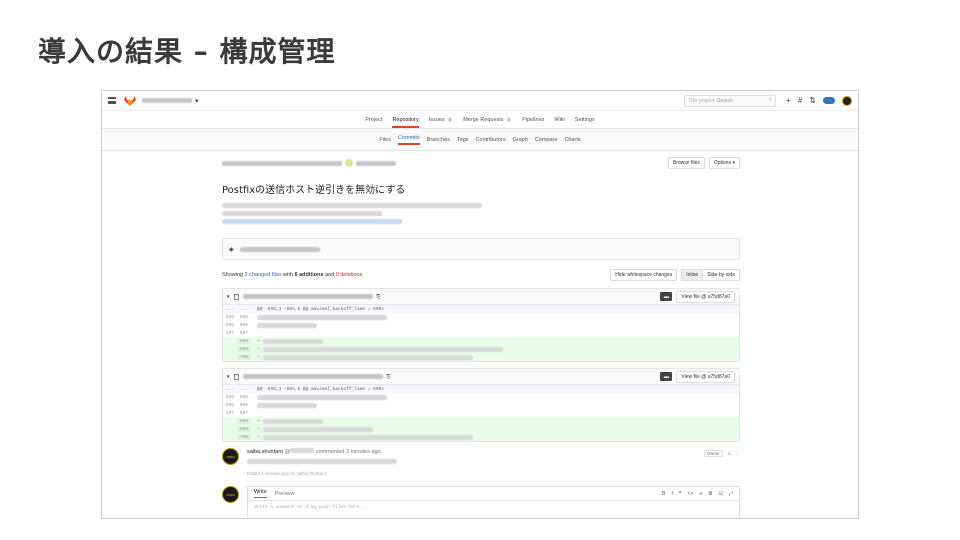 This screenshot has width=960, height=540. I want to click on search-input: This project Search ⌕, so click(730, 100).